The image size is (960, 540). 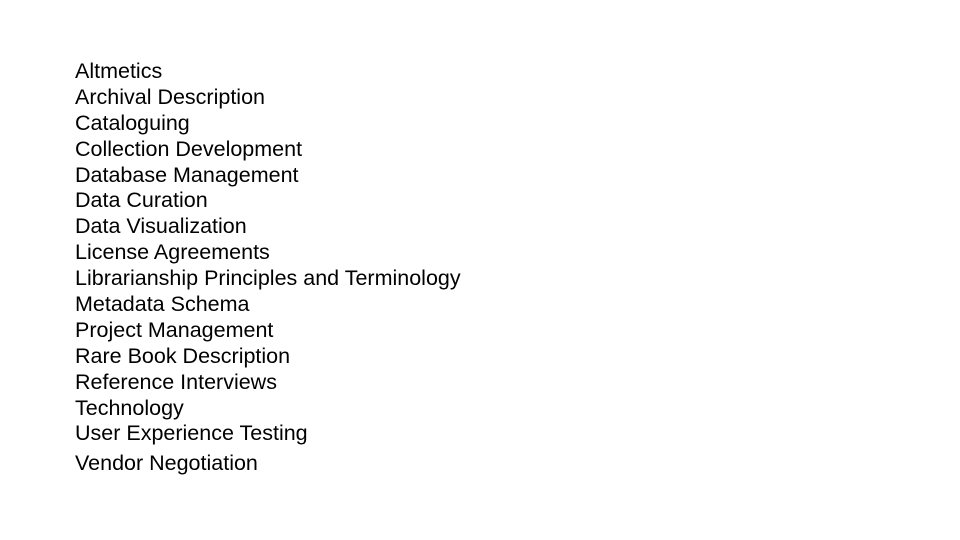 What do you see at coordinates (172, 252) in the screenshot?
I see `list-item: License Agreements` at bounding box center [172, 252].